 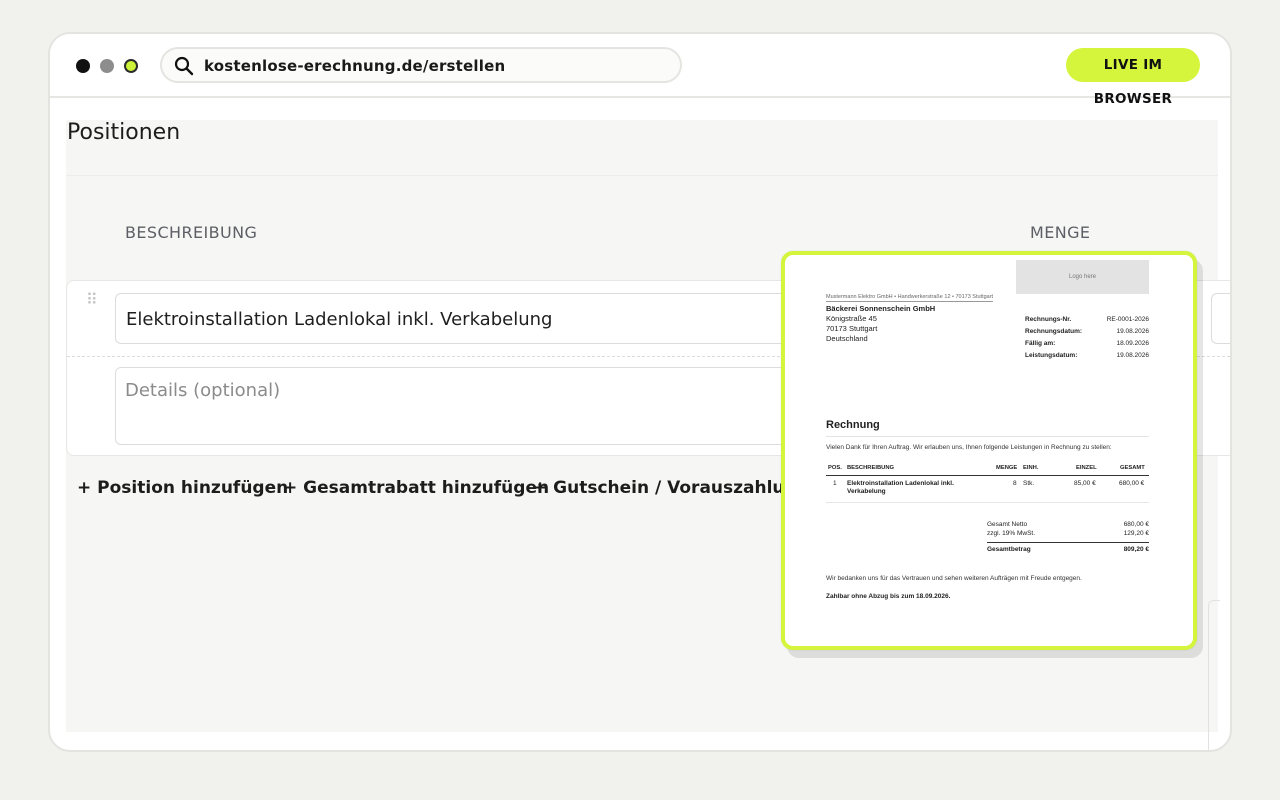 What do you see at coordinates (1060, 232) in the screenshot?
I see `column-header-quantity: MENGE` at bounding box center [1060, 232].